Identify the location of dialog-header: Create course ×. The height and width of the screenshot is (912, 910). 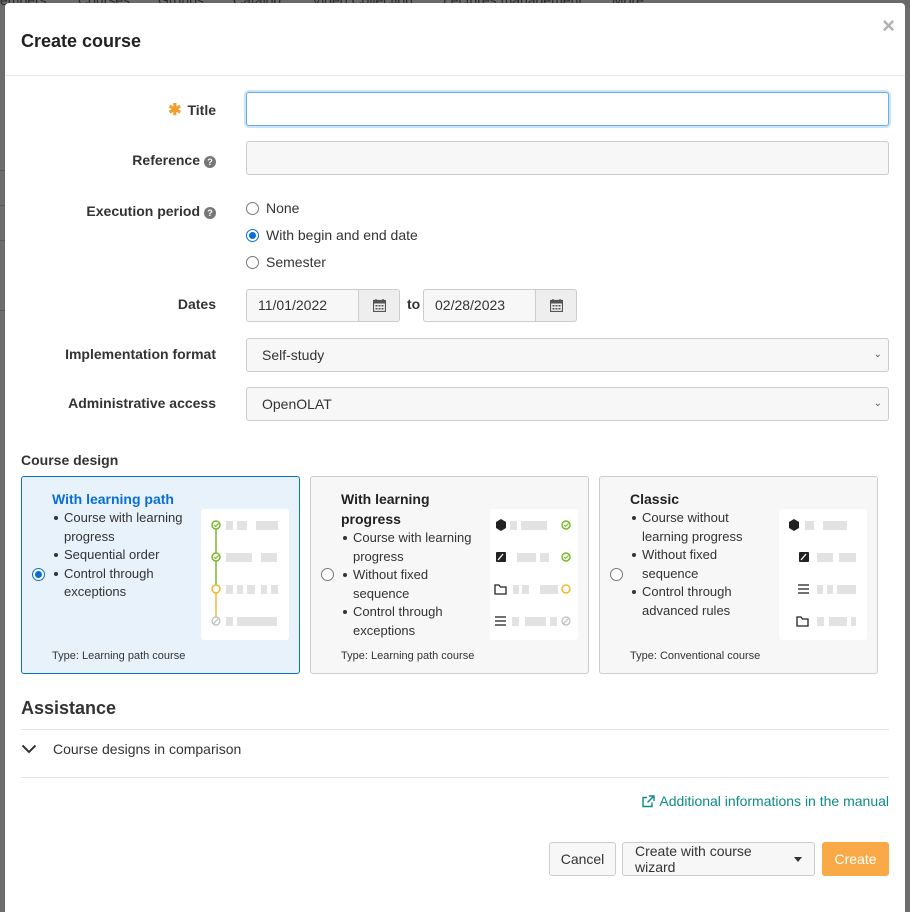
(455, 39).